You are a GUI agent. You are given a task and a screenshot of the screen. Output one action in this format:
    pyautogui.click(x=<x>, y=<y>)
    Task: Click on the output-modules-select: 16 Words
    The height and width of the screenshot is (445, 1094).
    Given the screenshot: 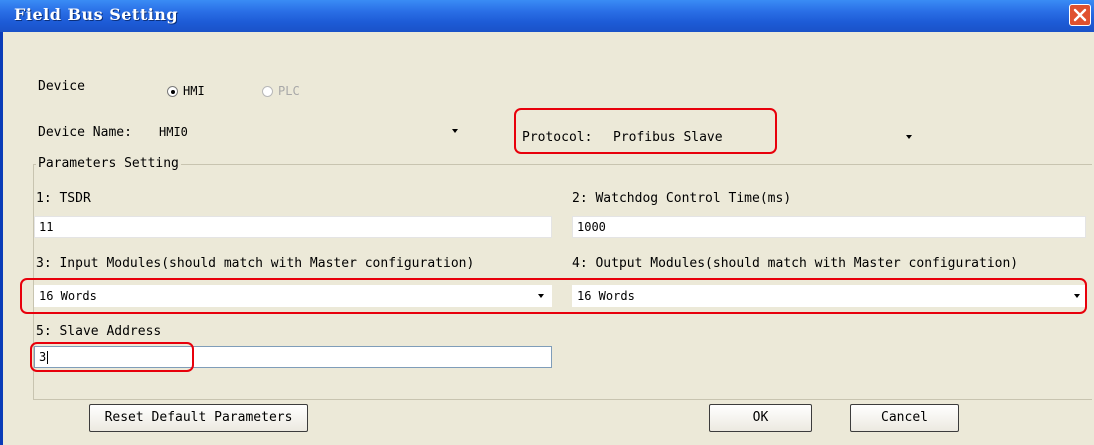 What is the action you would take?
    pyautogui.click(x=829, y=296)
    